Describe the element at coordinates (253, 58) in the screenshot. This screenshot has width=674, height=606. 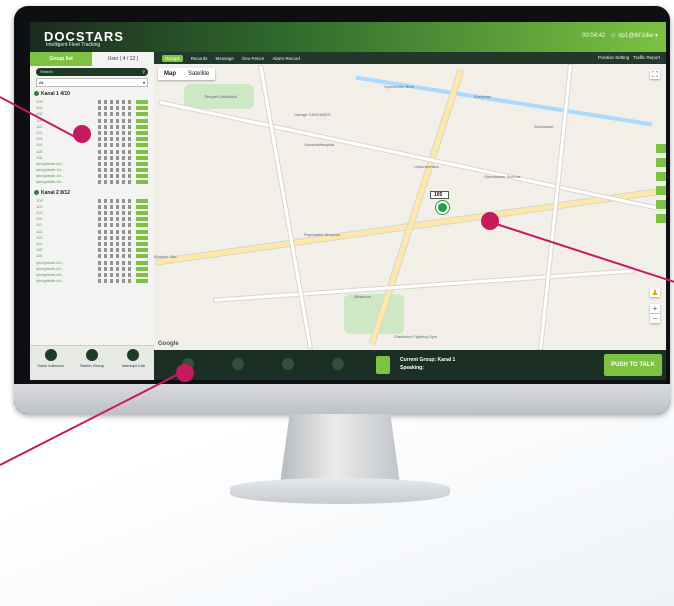
I see `toolbar-geo-fence: Geo-Fence` at that location.